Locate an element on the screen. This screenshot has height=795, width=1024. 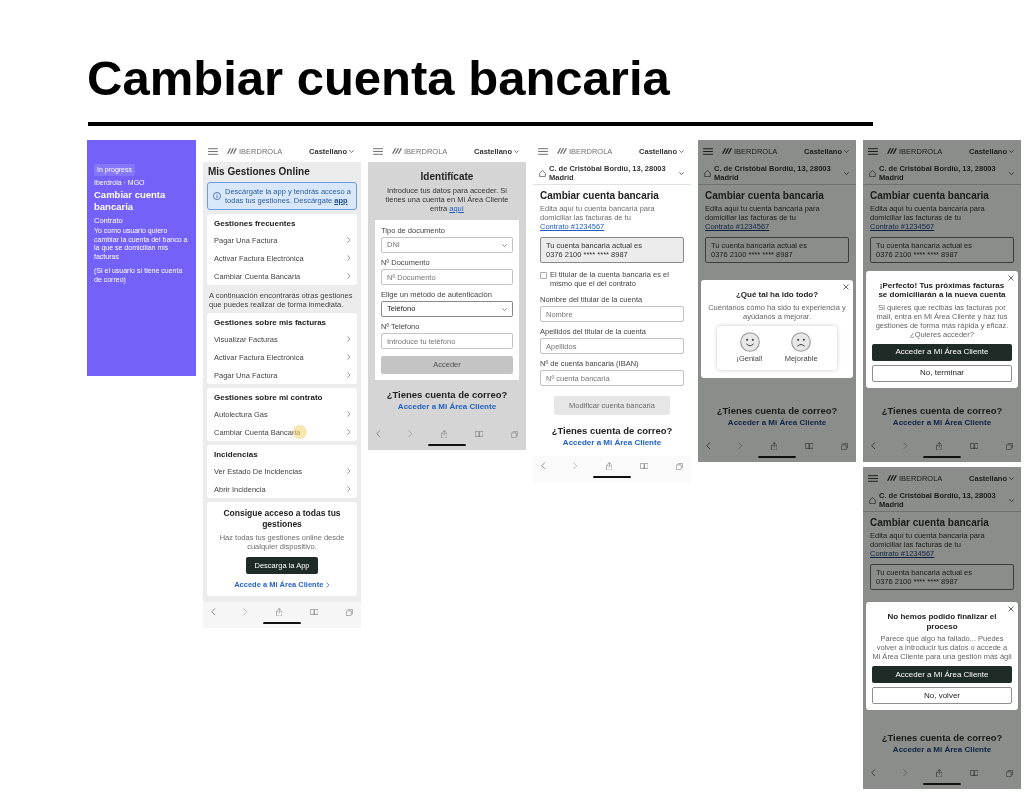
card-heading: Gestiones sobre mis facturas is located at coordinates (271, 323).